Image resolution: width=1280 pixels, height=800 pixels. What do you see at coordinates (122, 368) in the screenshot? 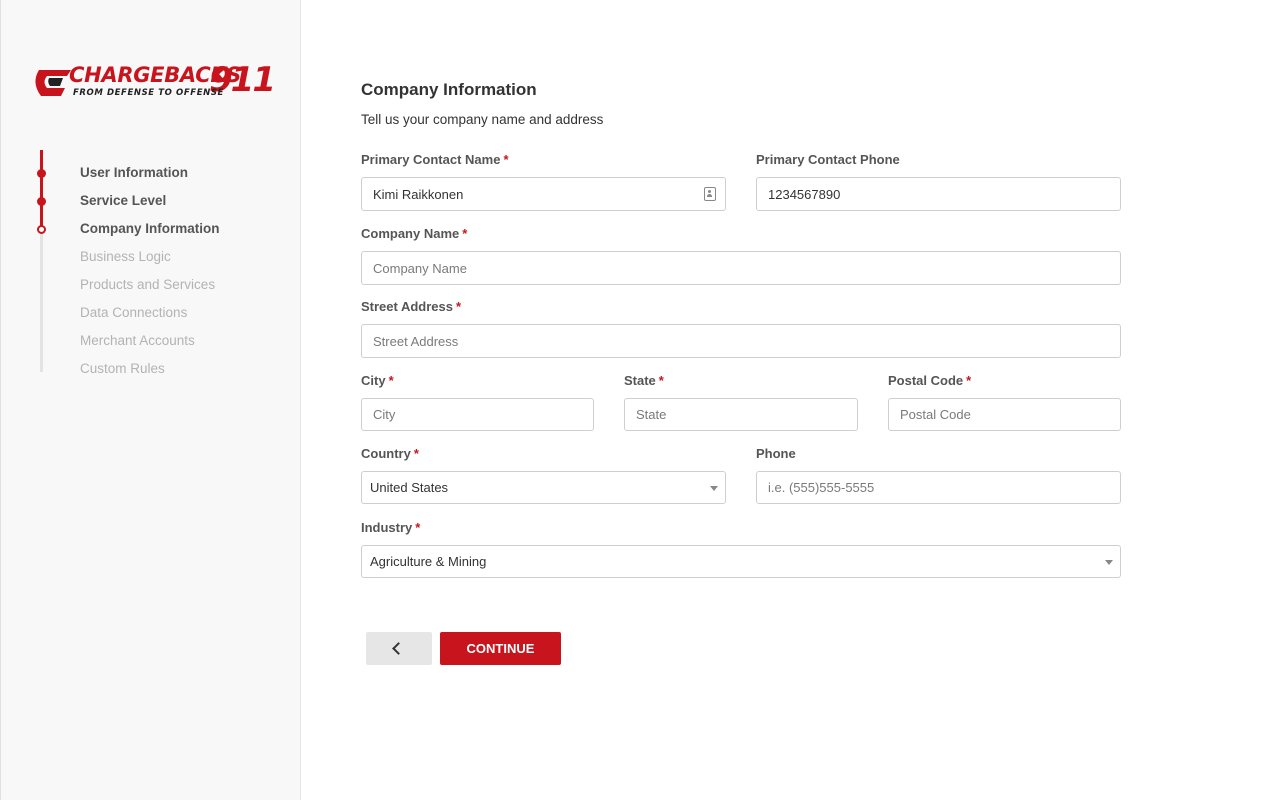
I see `step-custom-rules: Custom Rules` at bounding box center [122, 368].